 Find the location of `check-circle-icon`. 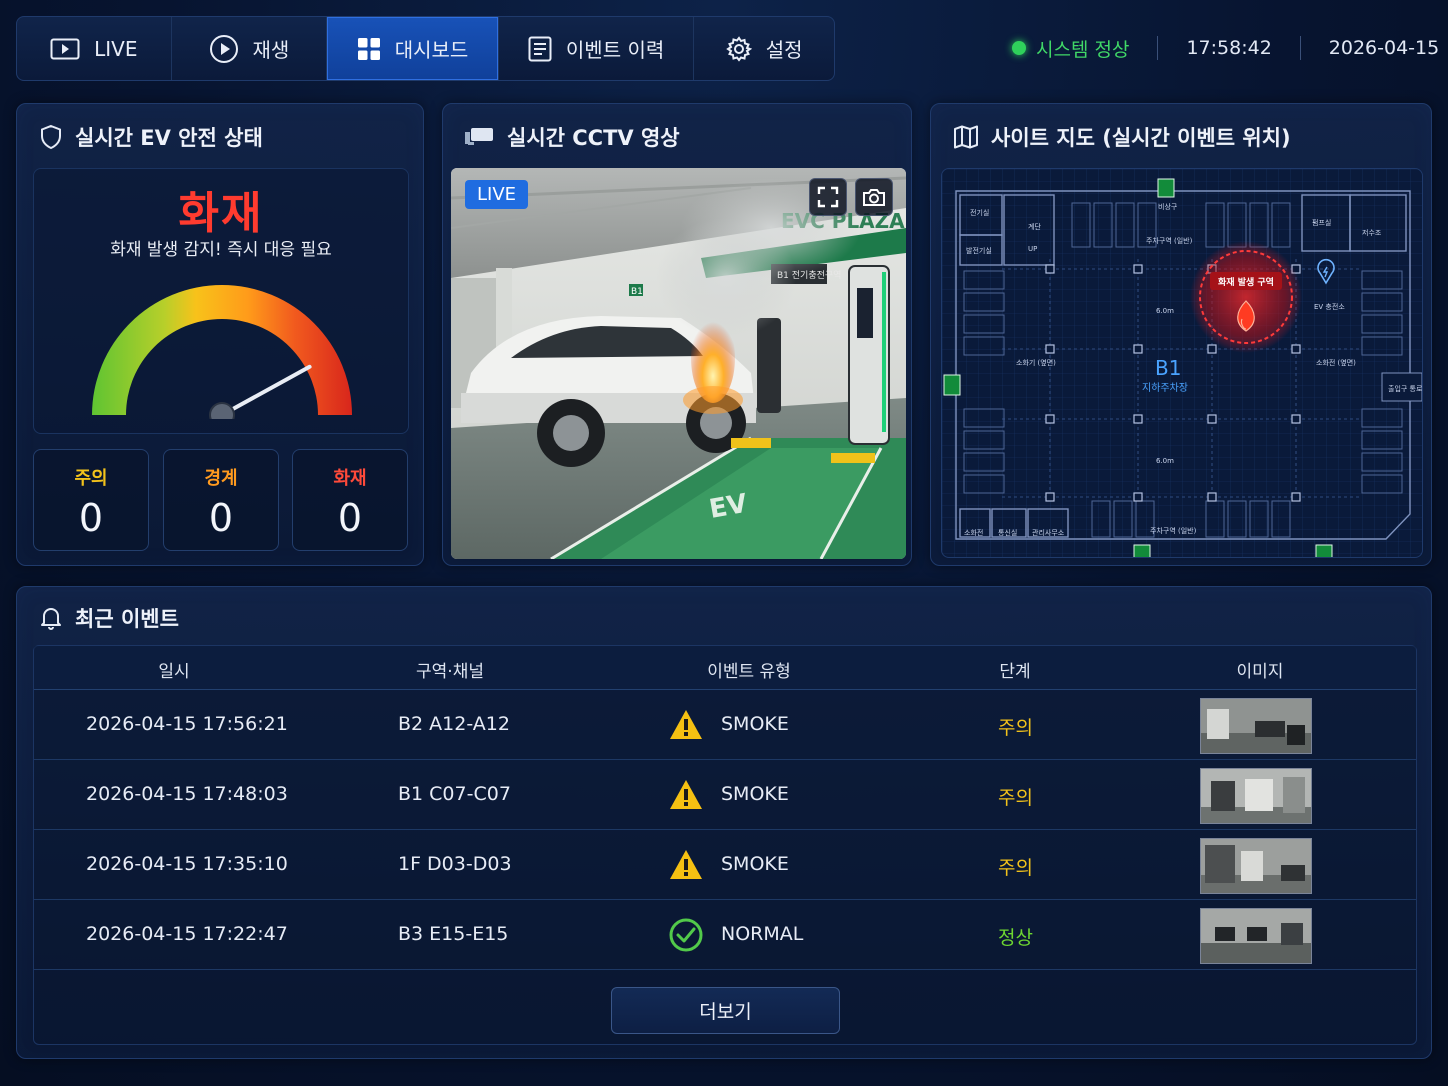

check-circle-icon is located at coordinates (686, 935).